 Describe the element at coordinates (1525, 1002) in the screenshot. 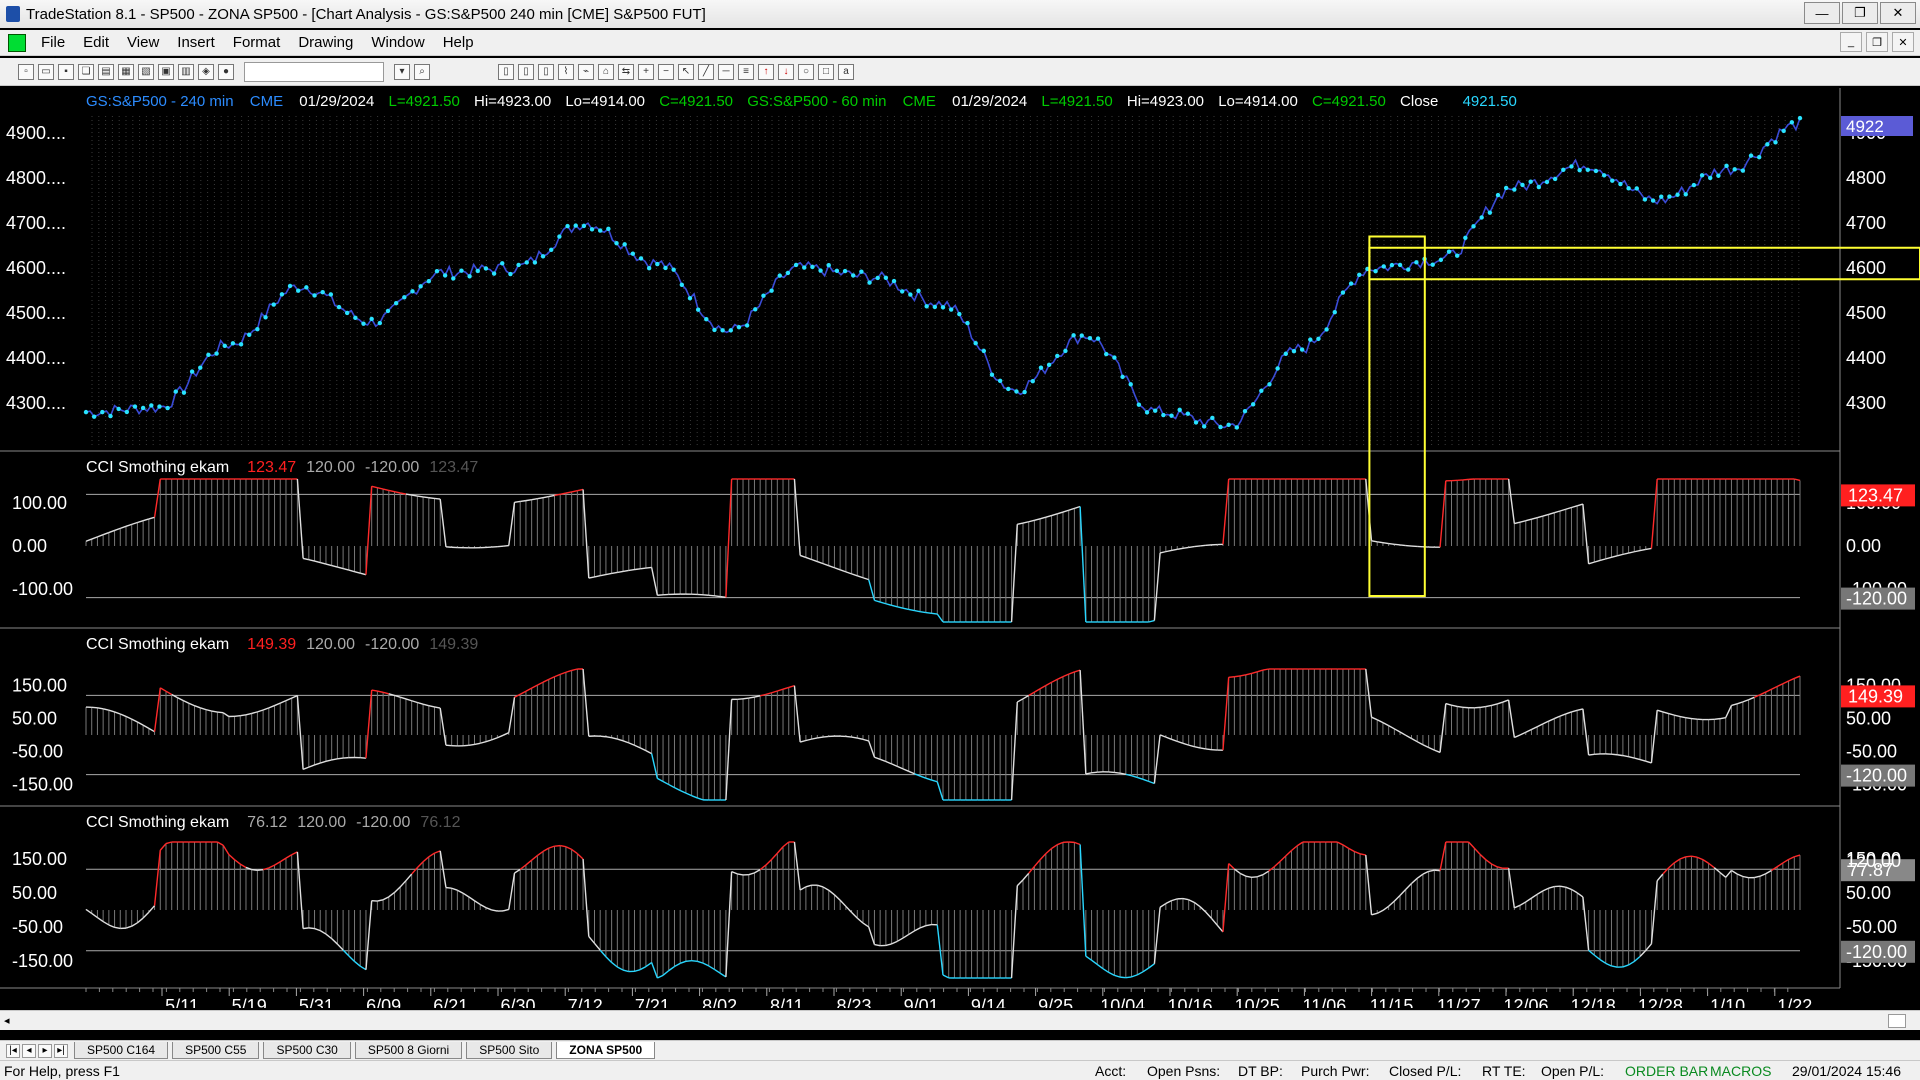

I see `date-label: 12/06` at that location.